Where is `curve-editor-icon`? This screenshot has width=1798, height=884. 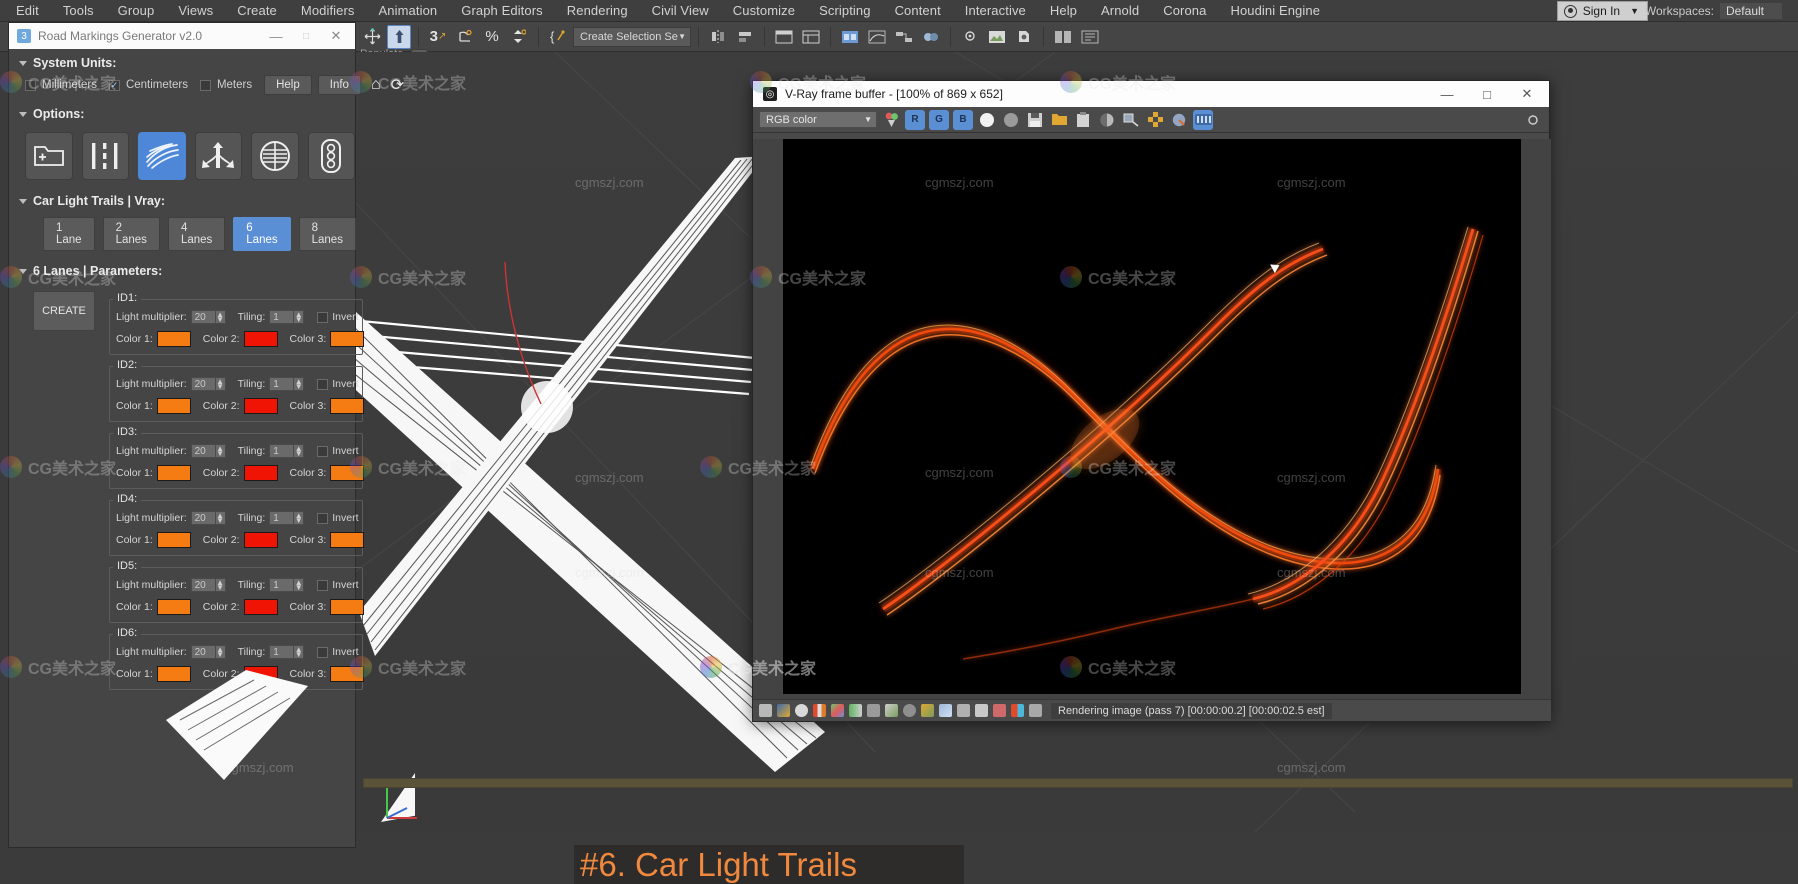 curve-editor-icon is located at coordinates (877, 37).